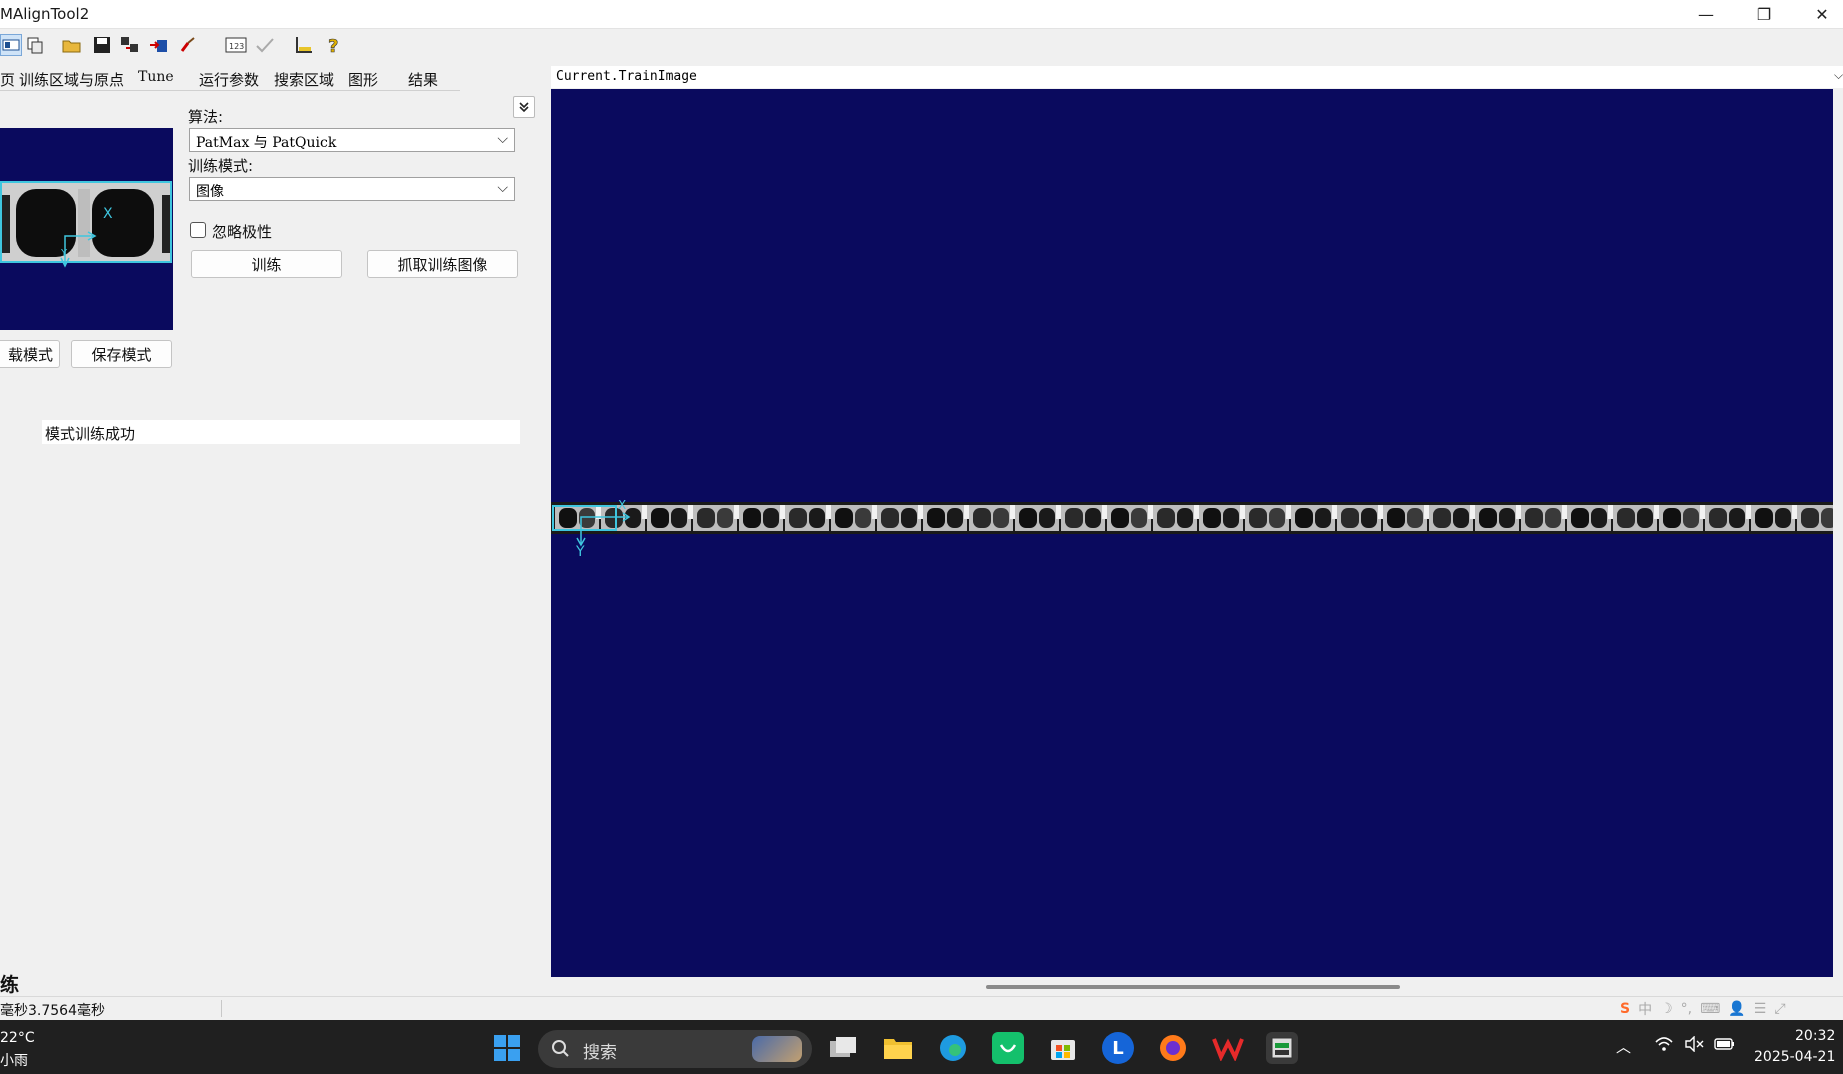 Image resolution: width=1843 pixels, height=1074 pixels. Describe the element at coordinates (675, 1049) in the screenshot. I see `taskbar-search: 搜索` at that location.